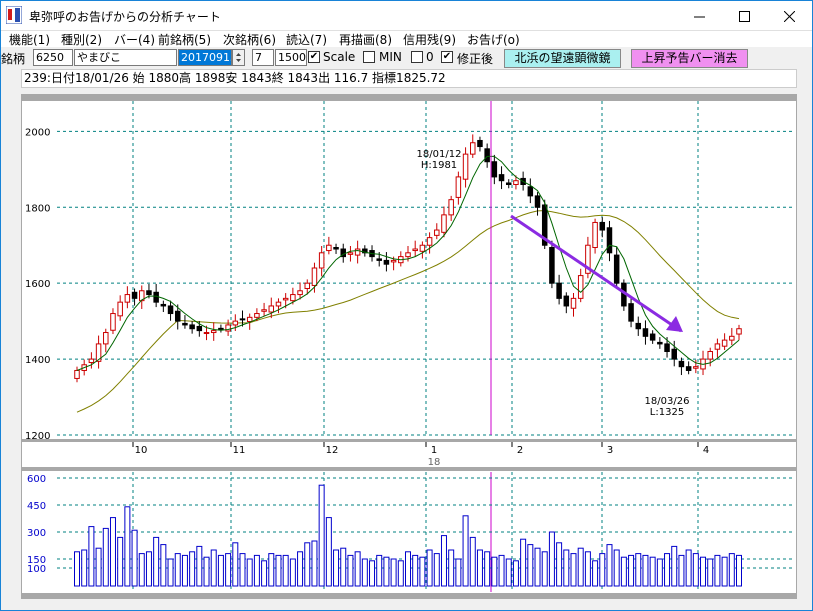  What do you see at coordinates (447, 57) in the screenshot?
I see `adjust-checkbox: ✔` at bounding box center [447, 57].